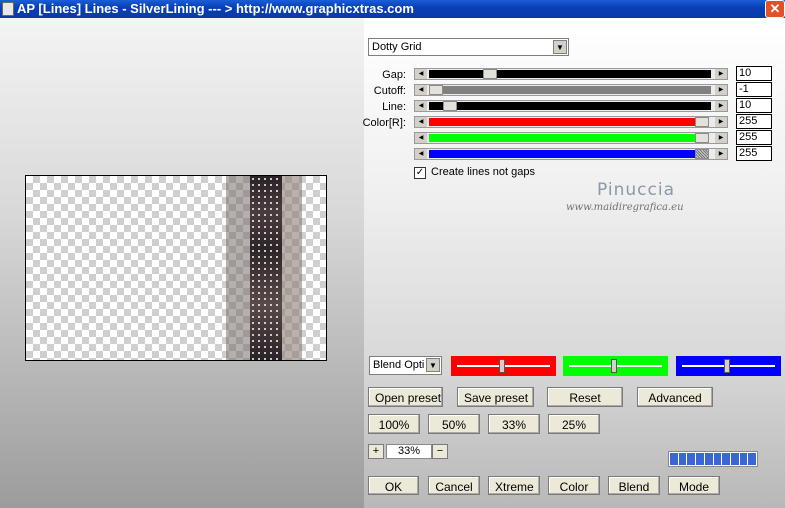 The height and width of the screenshot is (508, 785). Describe the element at coordinates (754, 137) in the screenshot. I see `green-value: 255` at that location.